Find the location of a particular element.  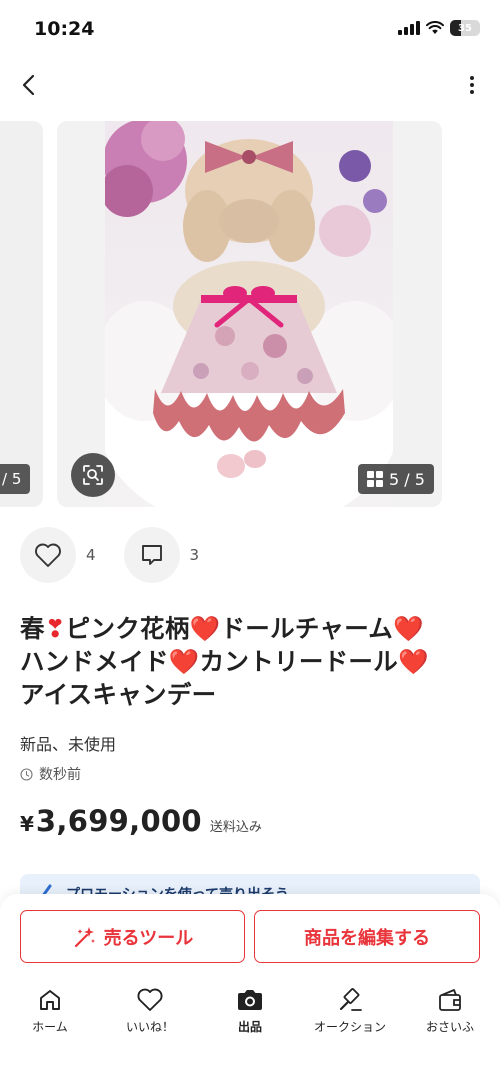

image-counter: 5 / 5 is located at coordinates (396, 479).